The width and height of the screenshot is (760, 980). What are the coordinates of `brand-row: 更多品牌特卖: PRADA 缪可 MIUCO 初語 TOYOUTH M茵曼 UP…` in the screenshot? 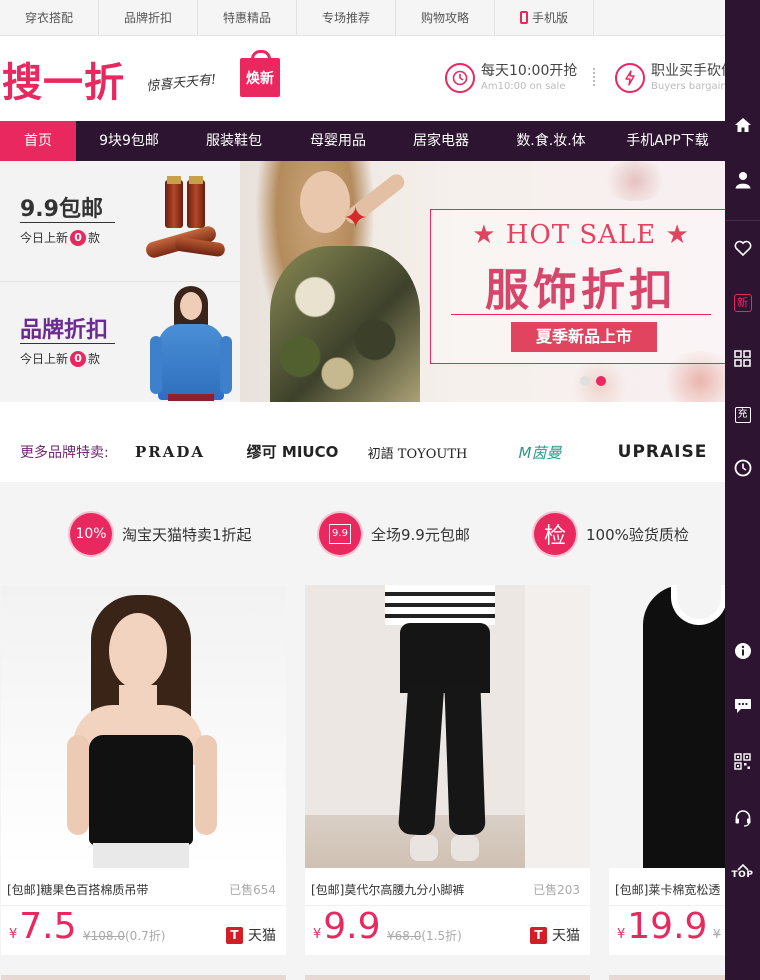 It's located at (362, 442).